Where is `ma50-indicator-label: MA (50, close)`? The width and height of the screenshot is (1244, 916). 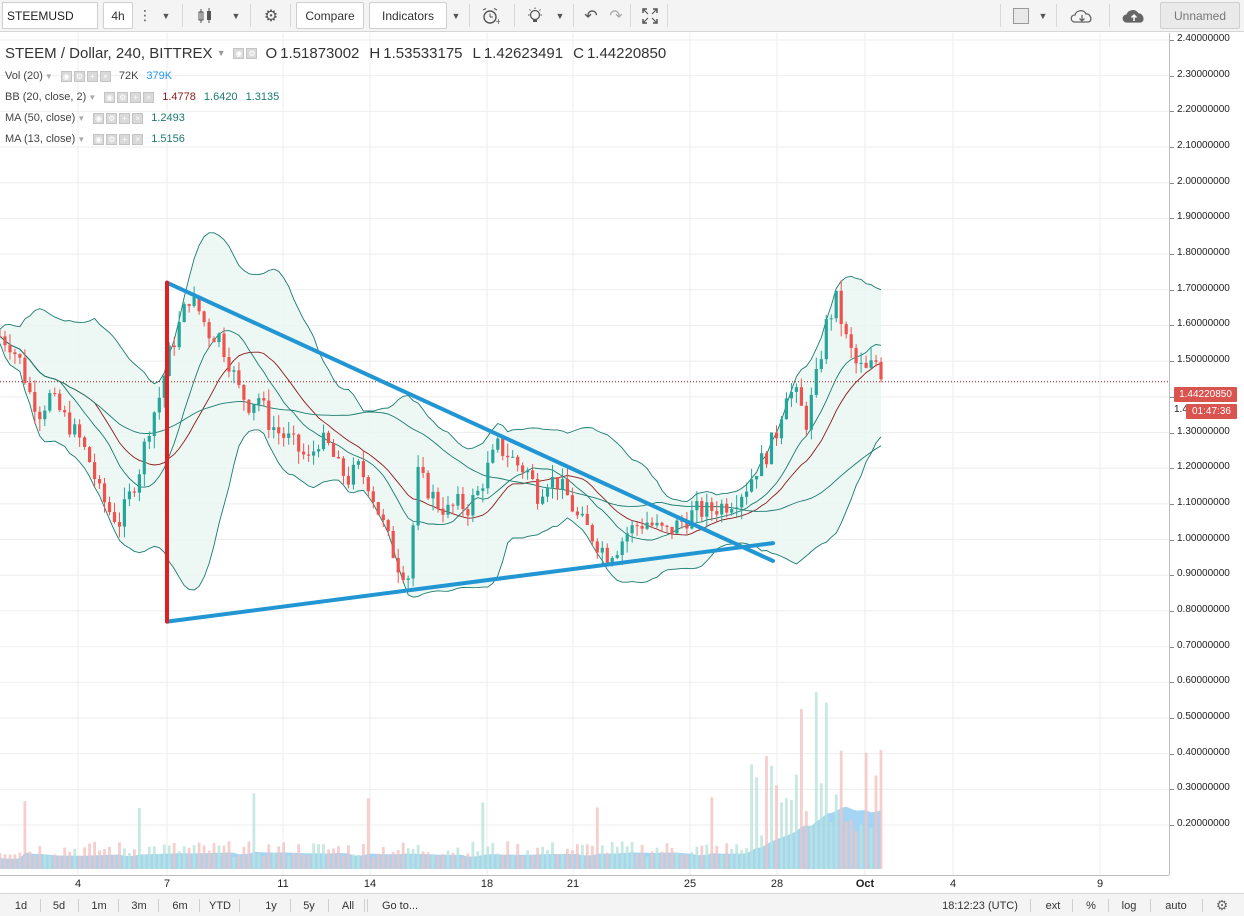 ma50-indicator-label: MA (50, close) is located at coordinates (40, 118).